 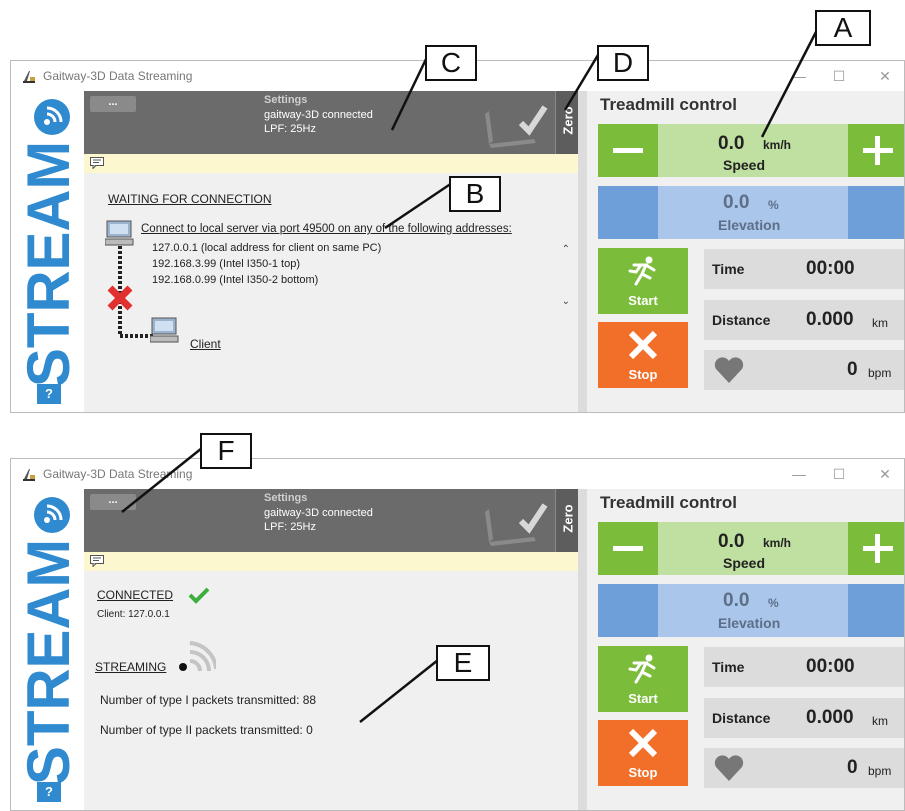 What do you see at coordinates (133, 614) in the screenshot?
I see `client-address: Client: 127.0.0.1` at bounding box center [133, 614].